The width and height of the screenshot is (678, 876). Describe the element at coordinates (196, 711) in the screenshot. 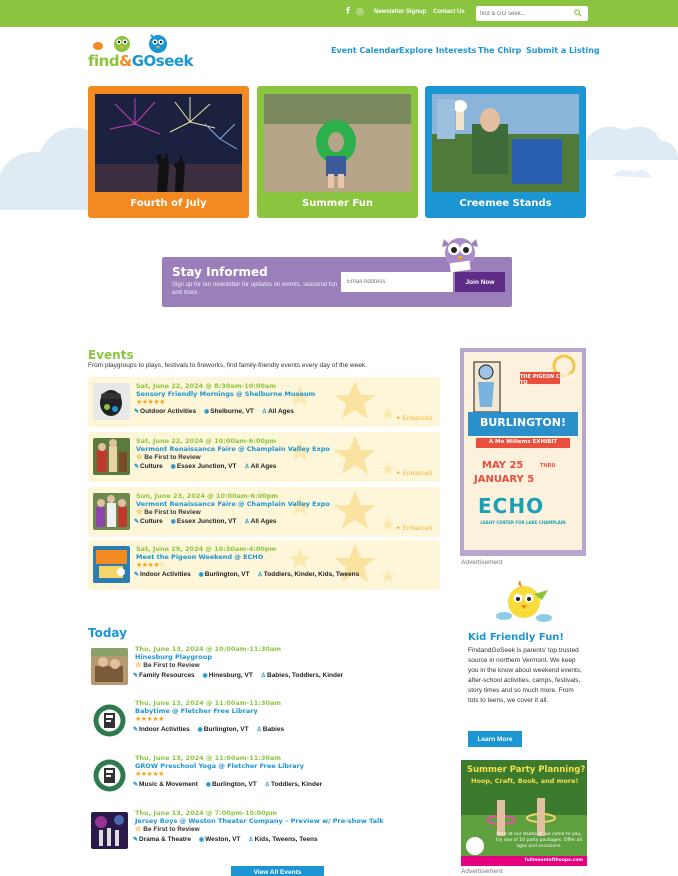

I see `event-title-link: Babytime @ Fletcher Free Library` at that location.